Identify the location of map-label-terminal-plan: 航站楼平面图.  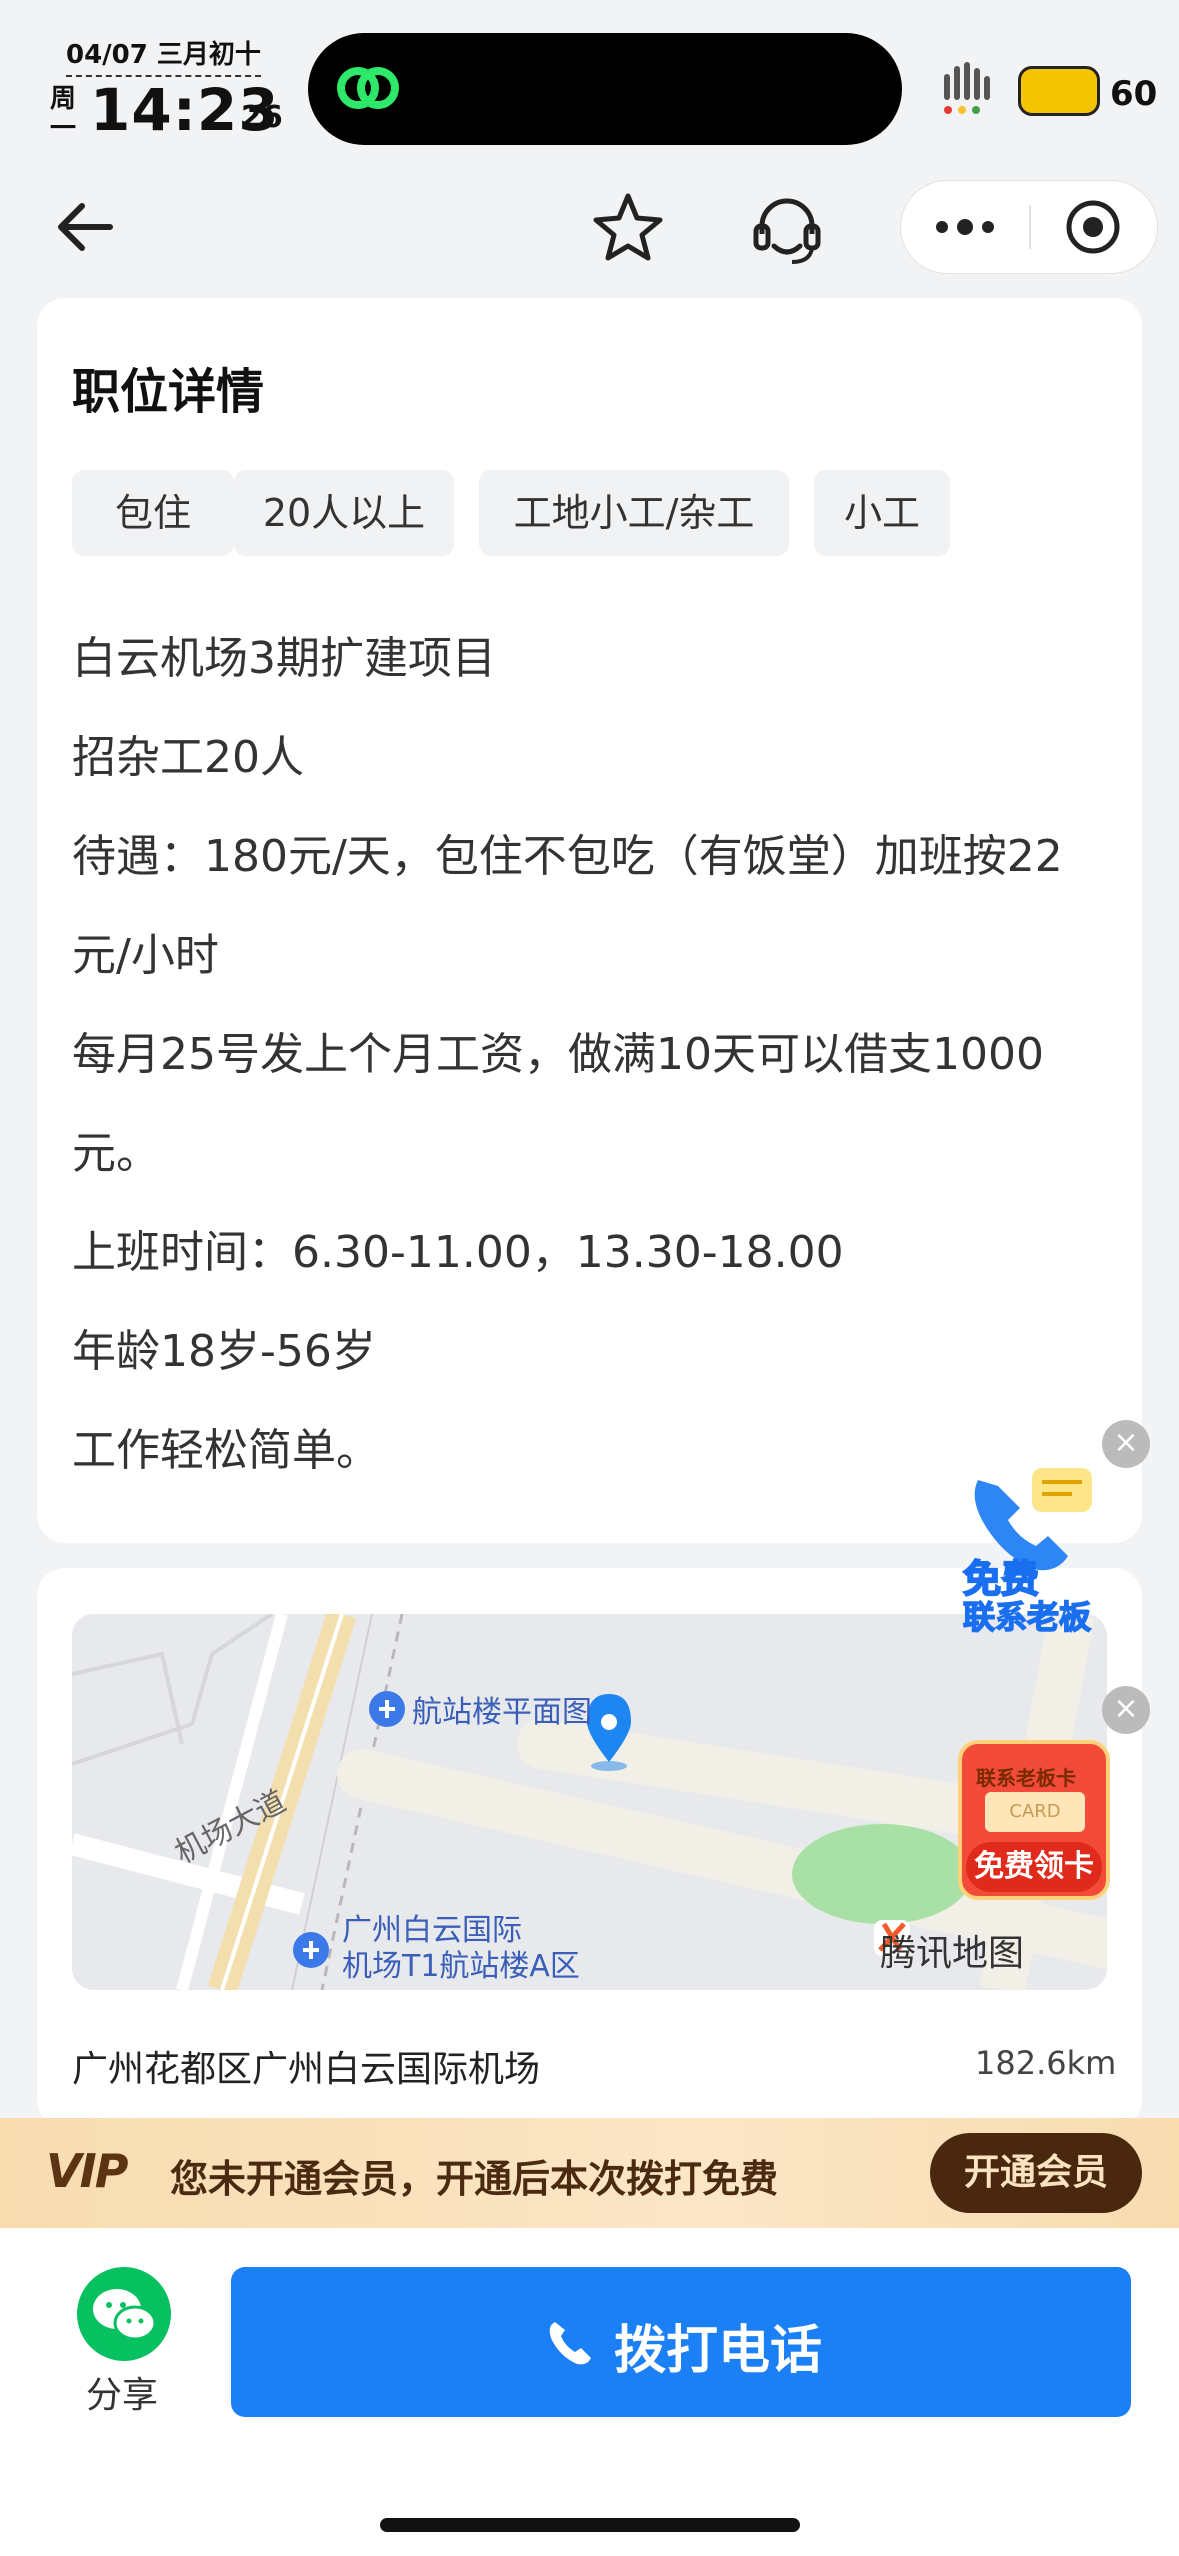
(502, 1712).